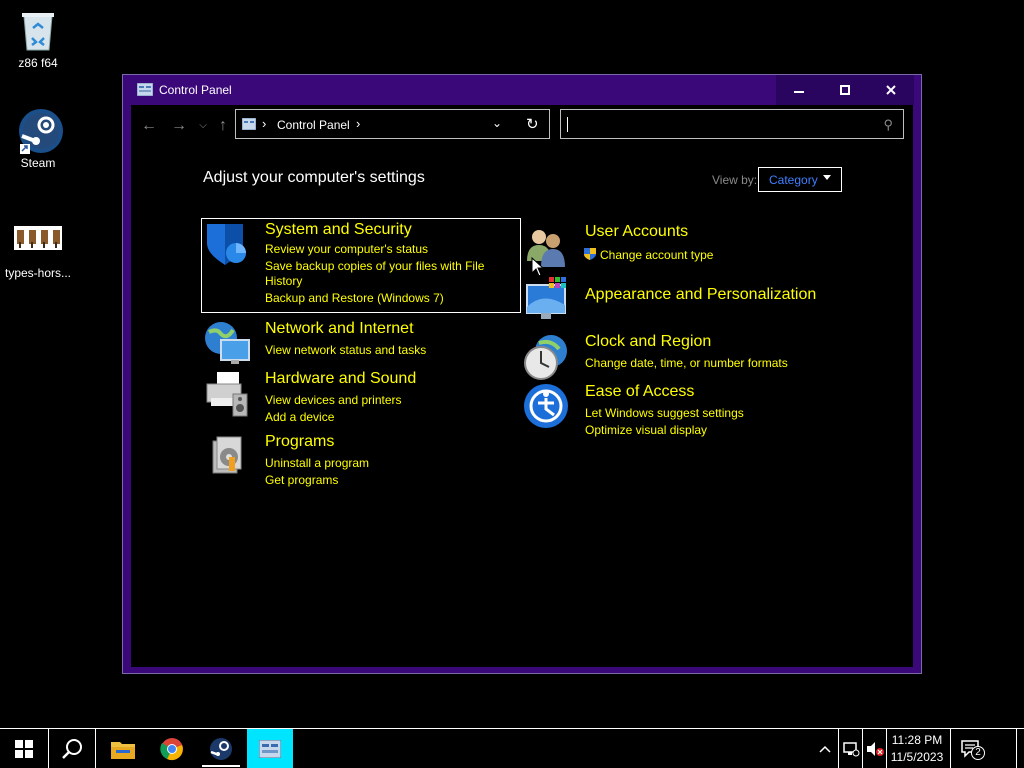 Image resolution: width=1024 pixels, height=768 pixels. Describe the element at coordinates (970, 748) in the screenshot. I see `action-center-button: 2` at that location.